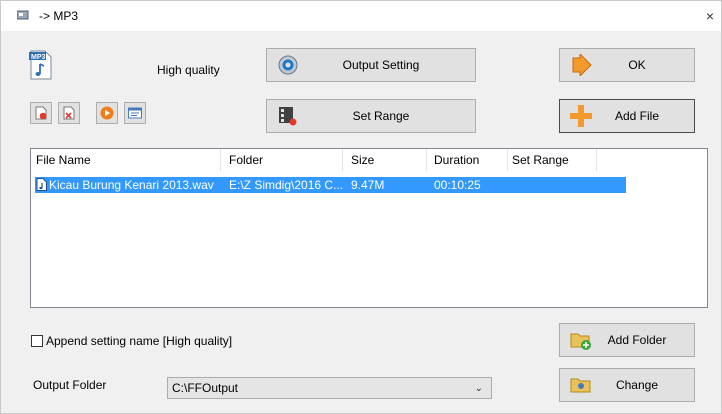 The image size is (722, 414). Describe the element at coordinates (40, 65) in the screenshot. I see `mp3-format-icon: MP3` at that location.